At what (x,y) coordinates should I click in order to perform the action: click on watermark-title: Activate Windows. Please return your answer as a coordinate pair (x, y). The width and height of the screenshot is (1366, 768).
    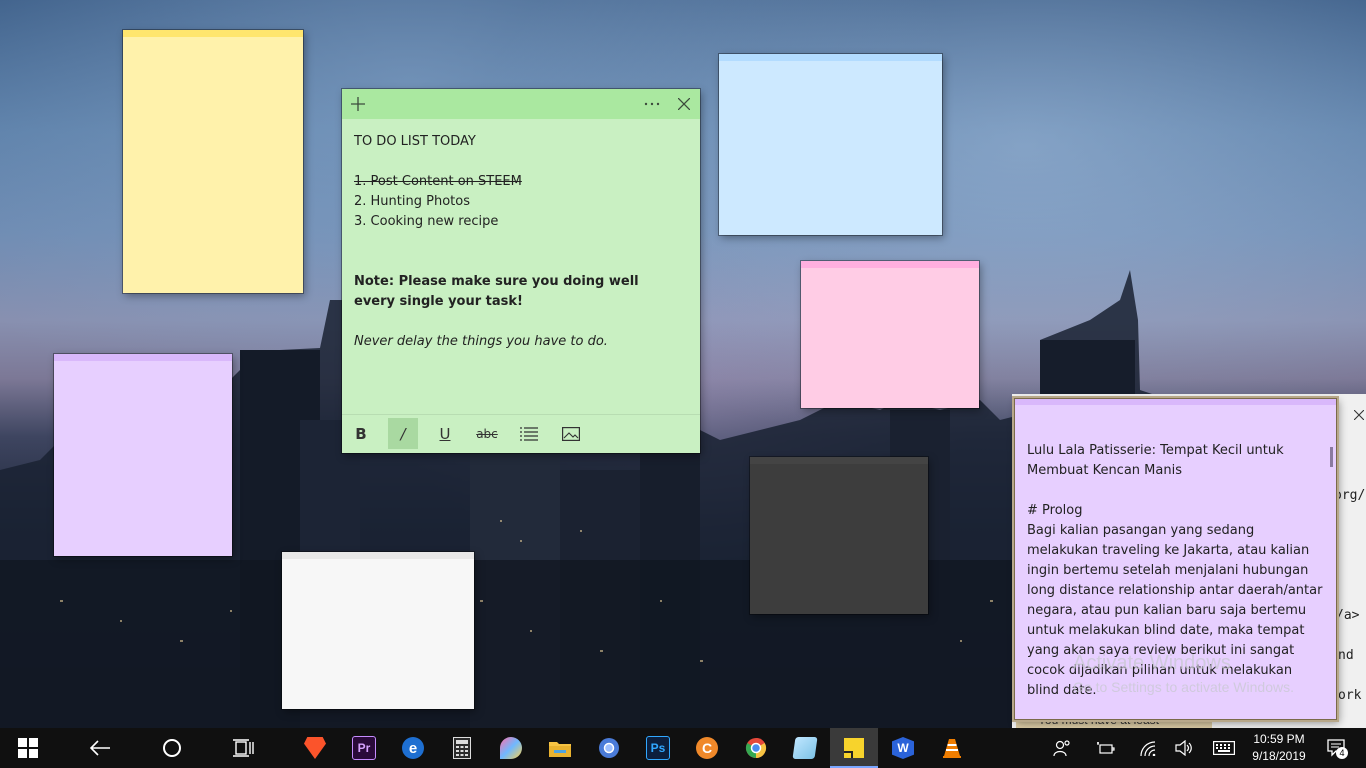
    Looking at the image, I should click on (1152, 663).